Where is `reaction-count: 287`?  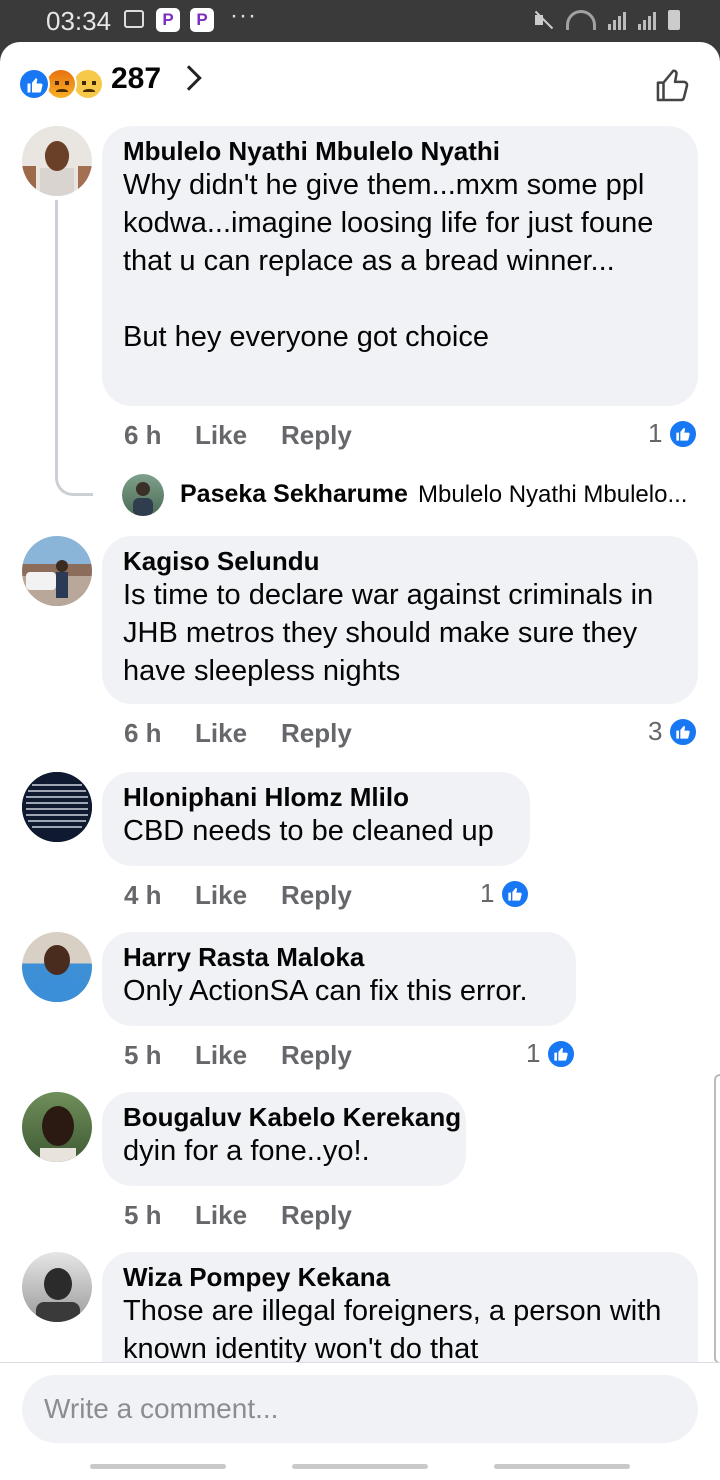
reaction-count: 287 is located at coordinates (136, 78).